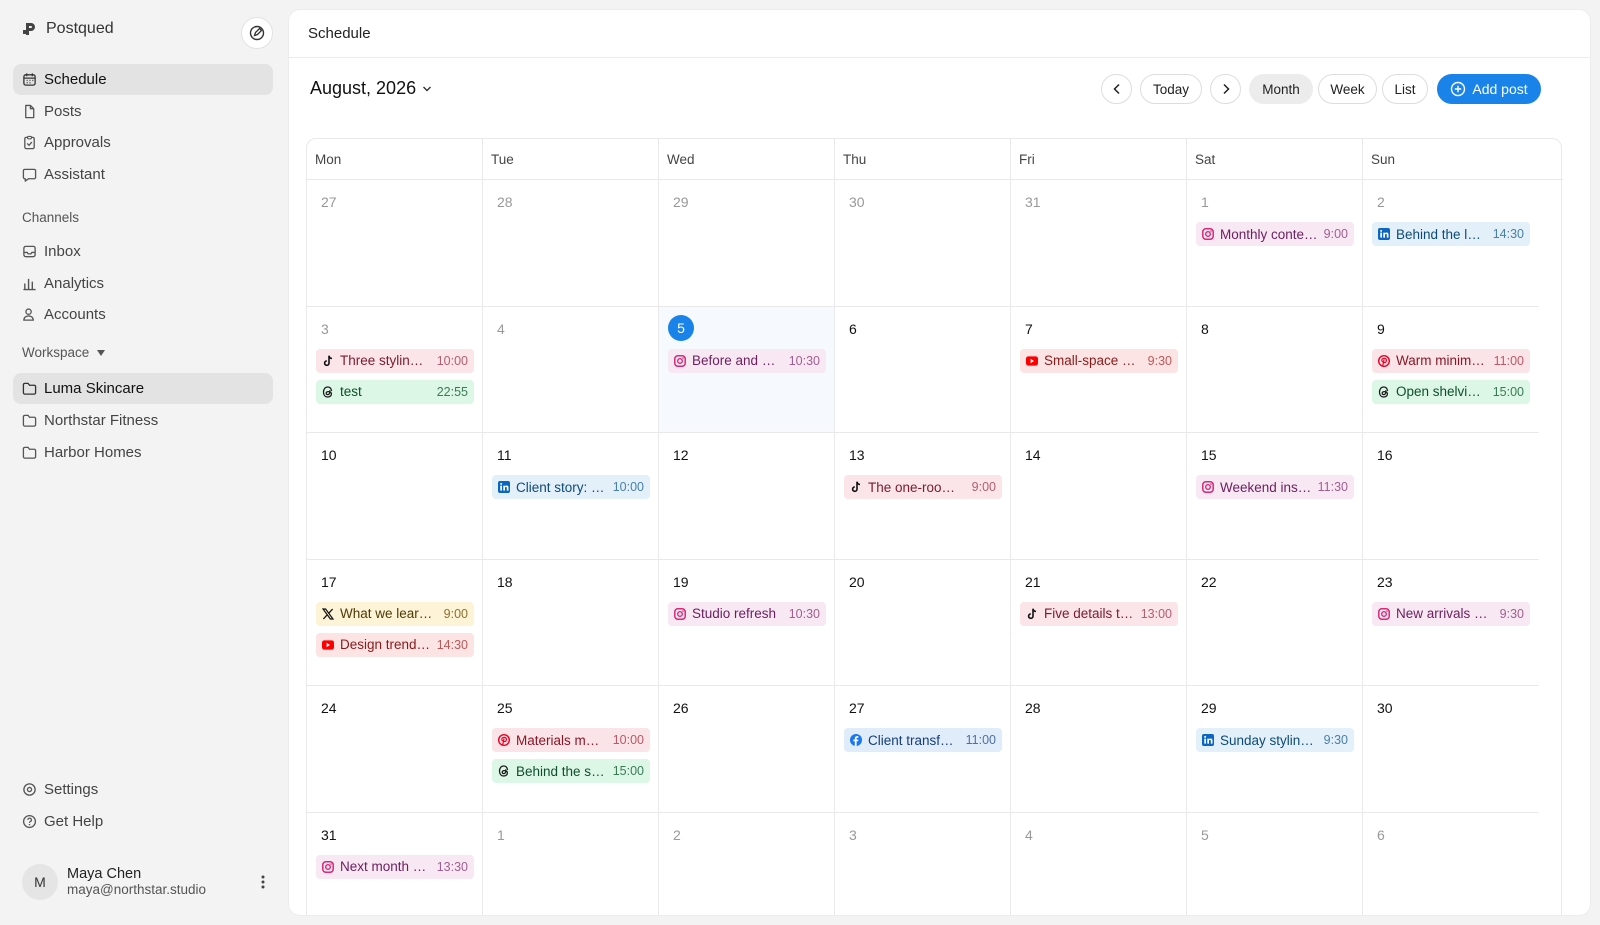  Describe the element at coordinates (1099, 159) in the screenshot. I see `weekday-label-fri: Fri` at that location.